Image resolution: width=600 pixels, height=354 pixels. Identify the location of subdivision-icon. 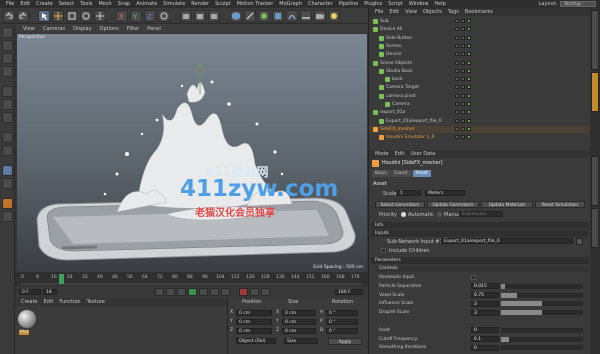
(264, 16).